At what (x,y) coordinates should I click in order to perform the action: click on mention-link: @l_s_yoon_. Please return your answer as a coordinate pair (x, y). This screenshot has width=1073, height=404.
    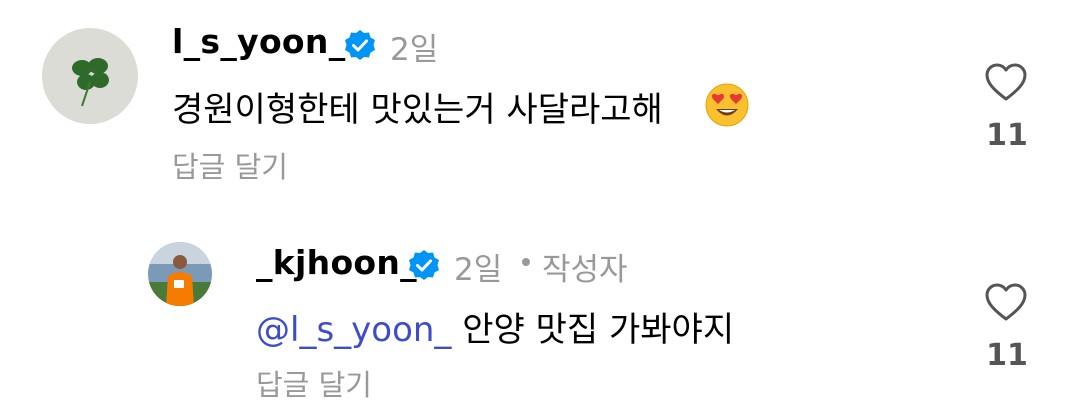
    Looking at the image, I should click on (353, 330).